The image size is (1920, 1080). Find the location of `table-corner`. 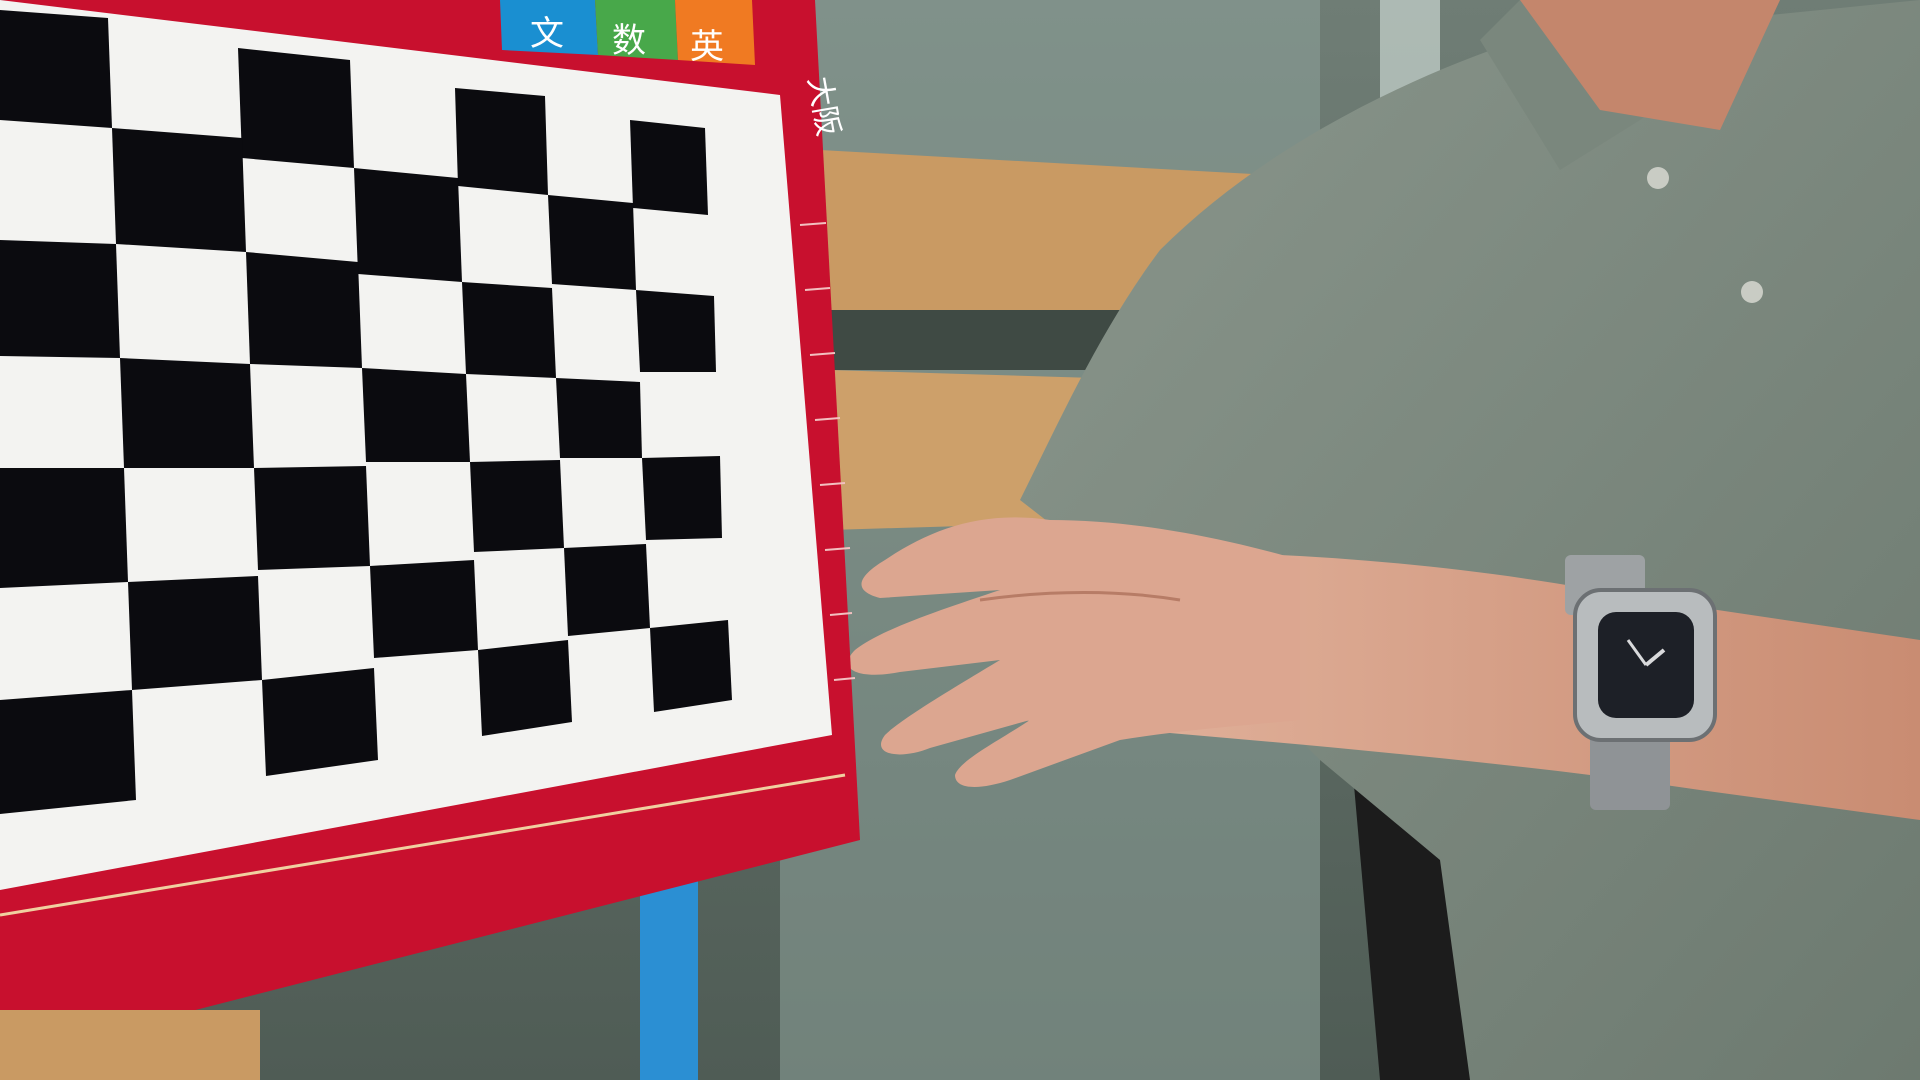

table-corner is located at coordinates (130, 1045).